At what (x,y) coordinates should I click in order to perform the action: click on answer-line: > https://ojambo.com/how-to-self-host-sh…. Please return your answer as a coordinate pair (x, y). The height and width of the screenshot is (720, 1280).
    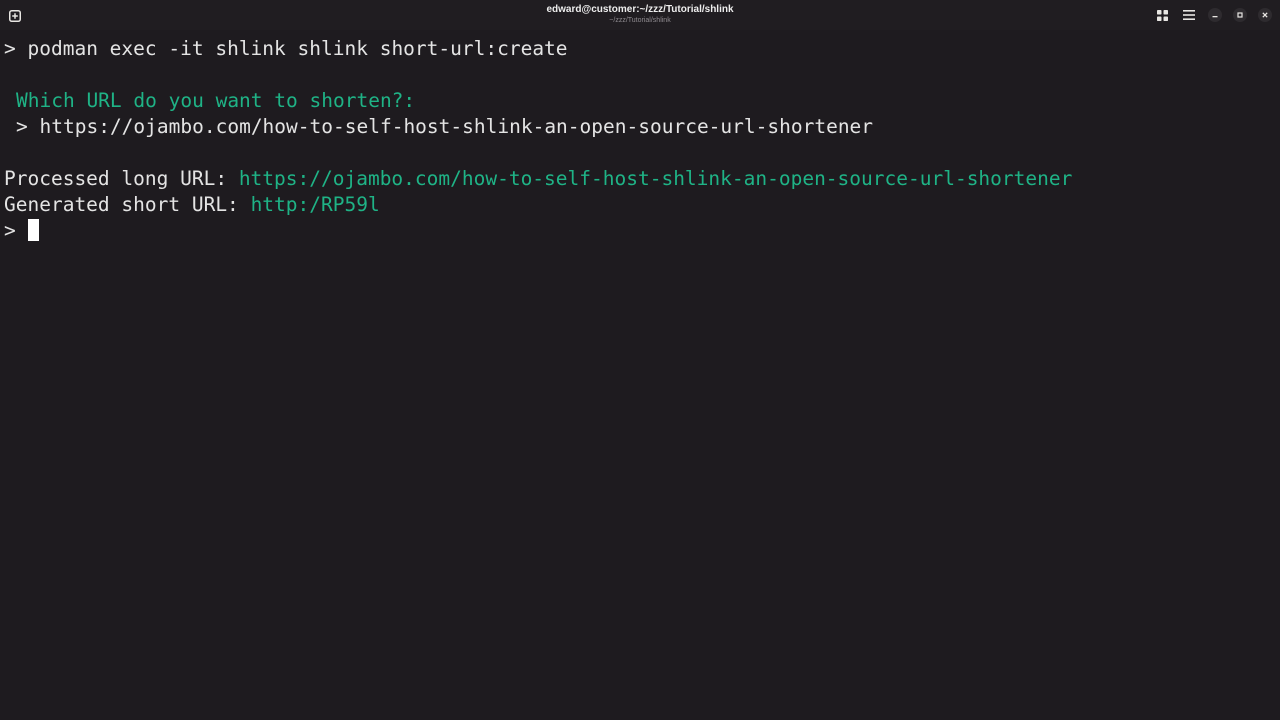
    Looking at the image, I should click on (444, 127).